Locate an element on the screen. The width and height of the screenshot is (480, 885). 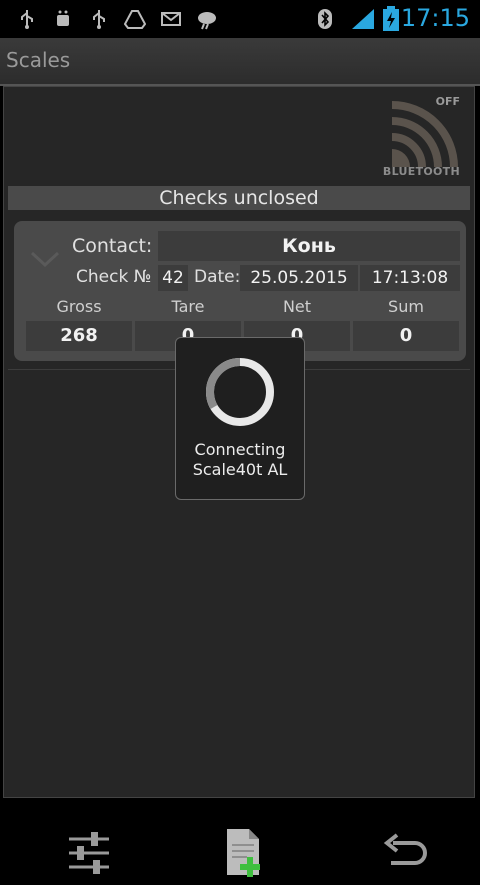
android-debug-icon is located at coordinates (63, 18).